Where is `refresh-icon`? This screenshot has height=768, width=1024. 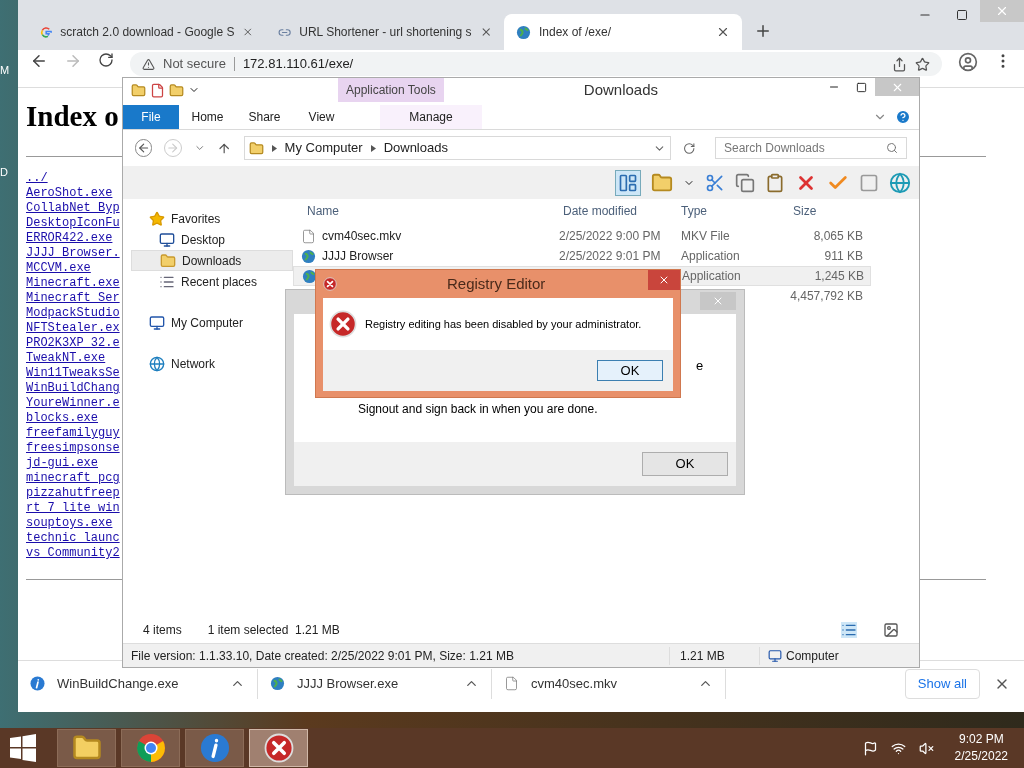 refresh-icon is located at coordinates (688, 148).